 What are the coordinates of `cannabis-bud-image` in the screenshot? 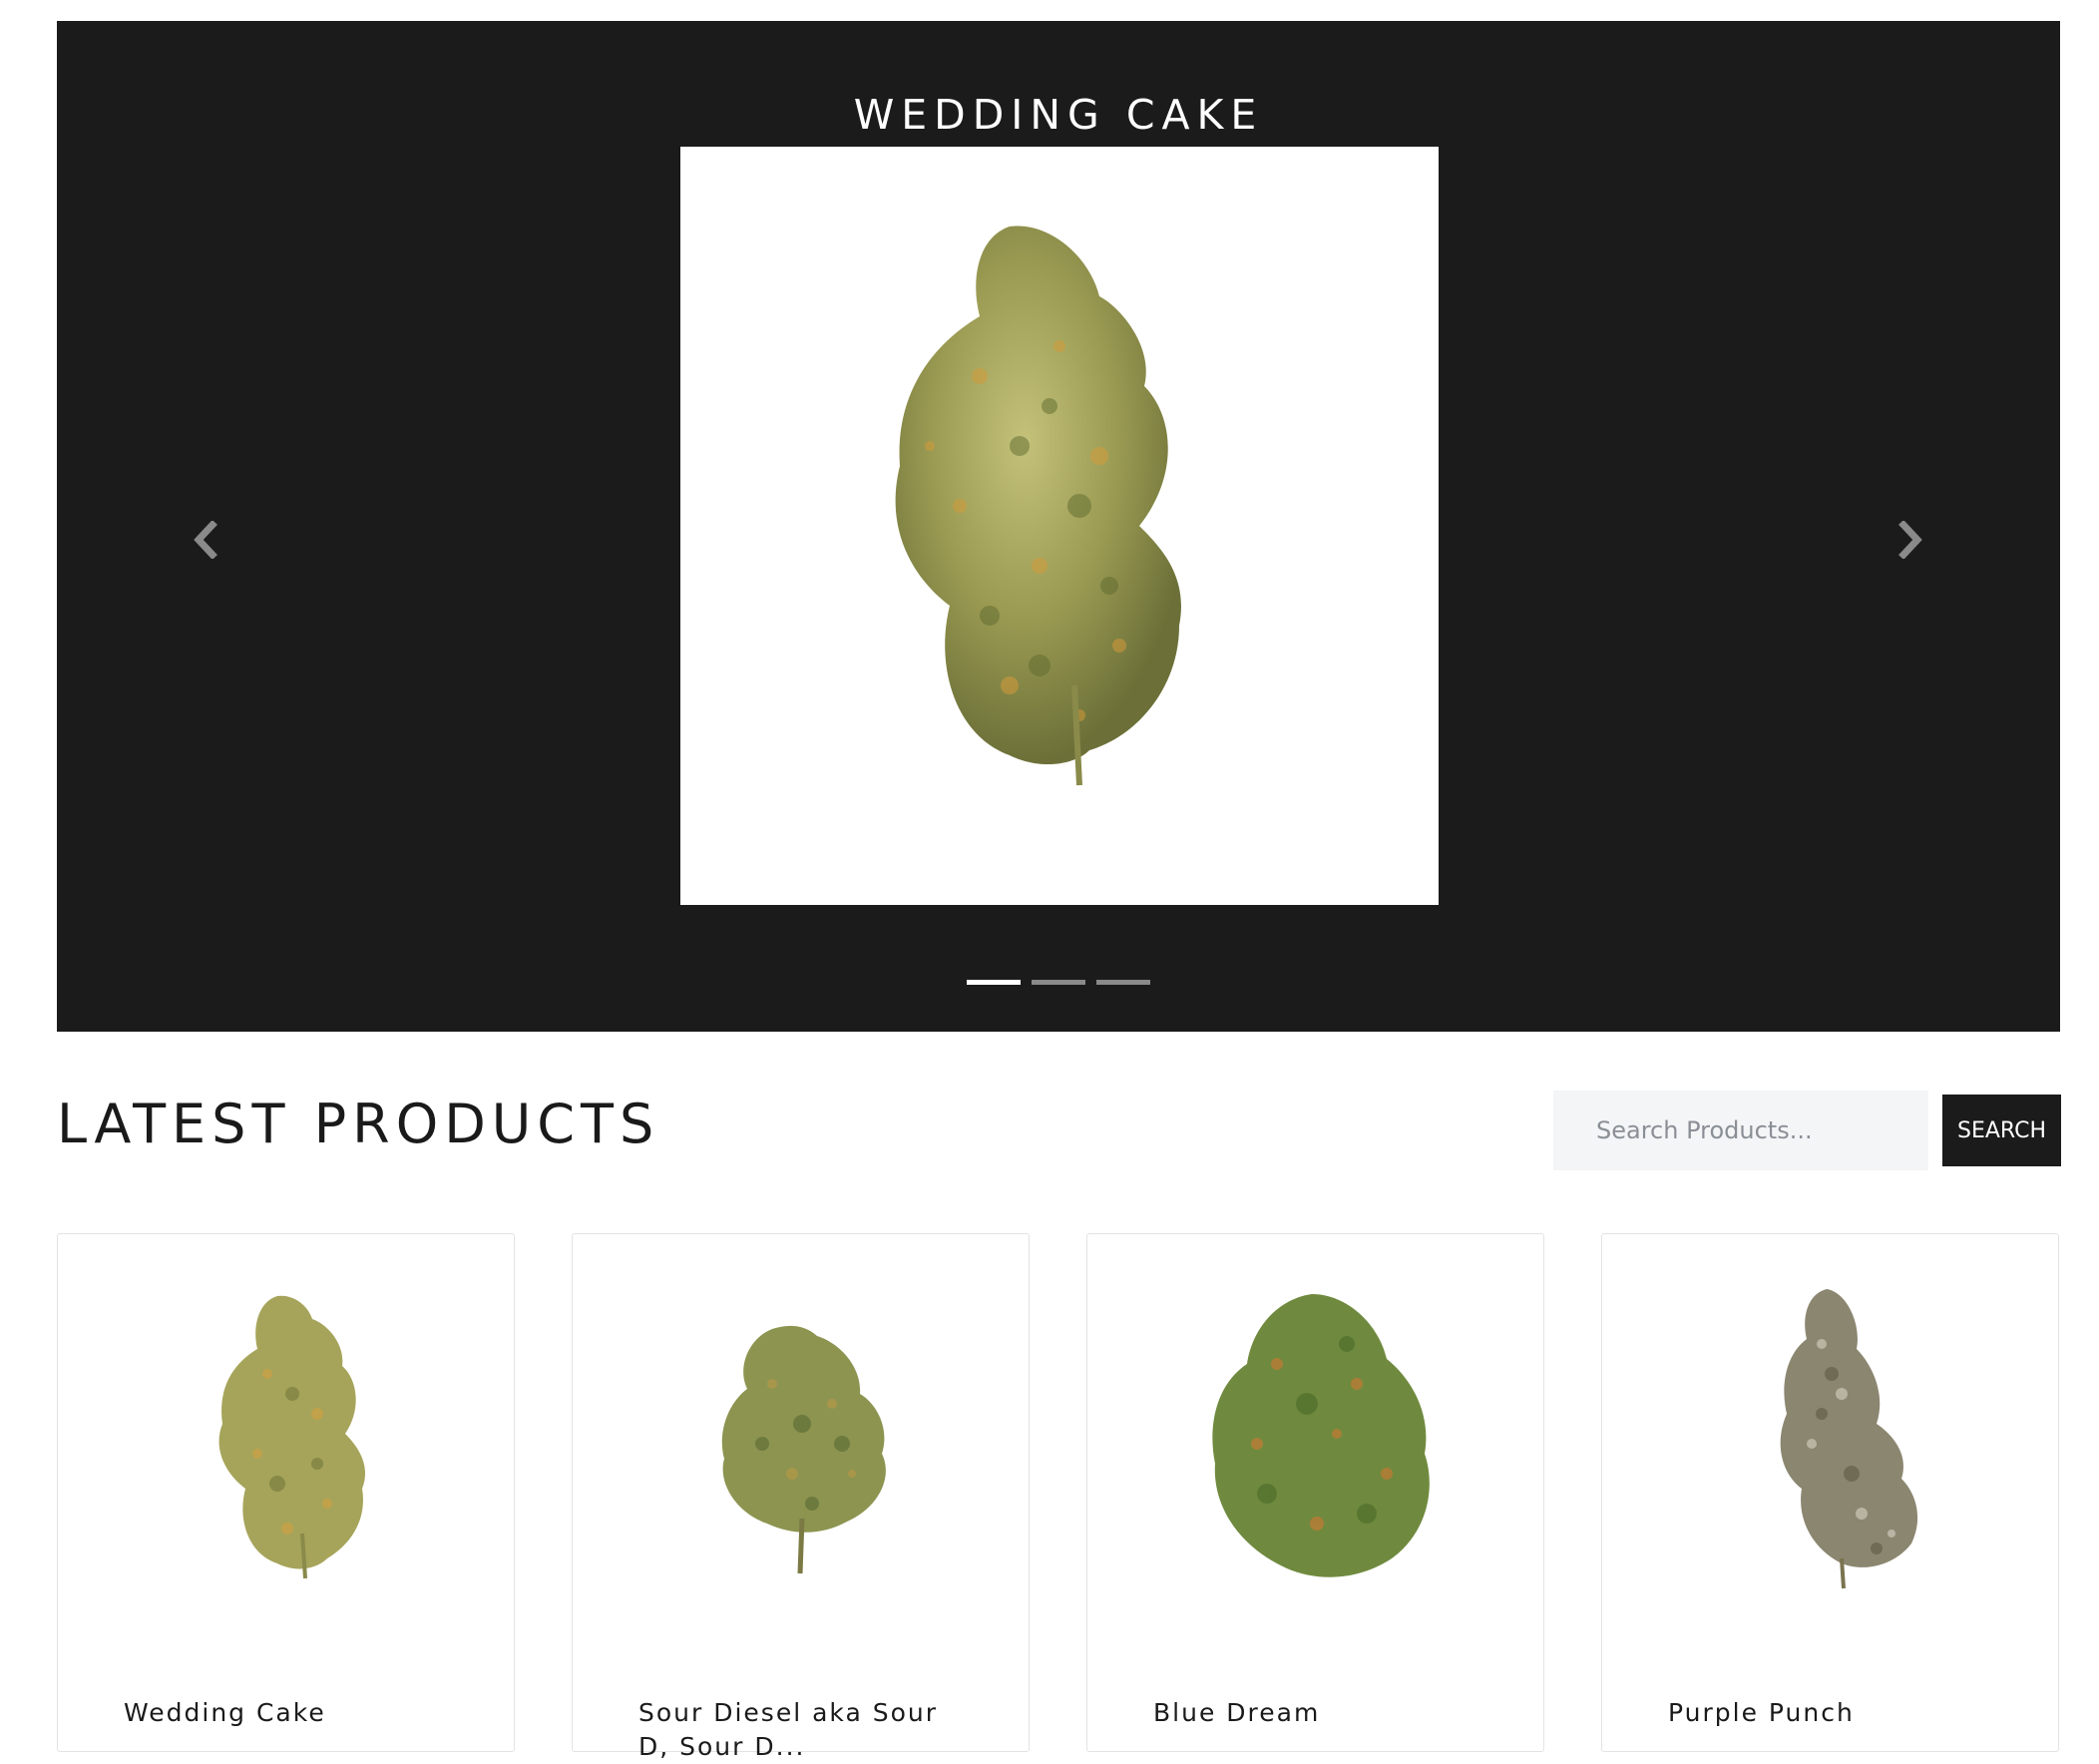 It's located at (1038, 505).